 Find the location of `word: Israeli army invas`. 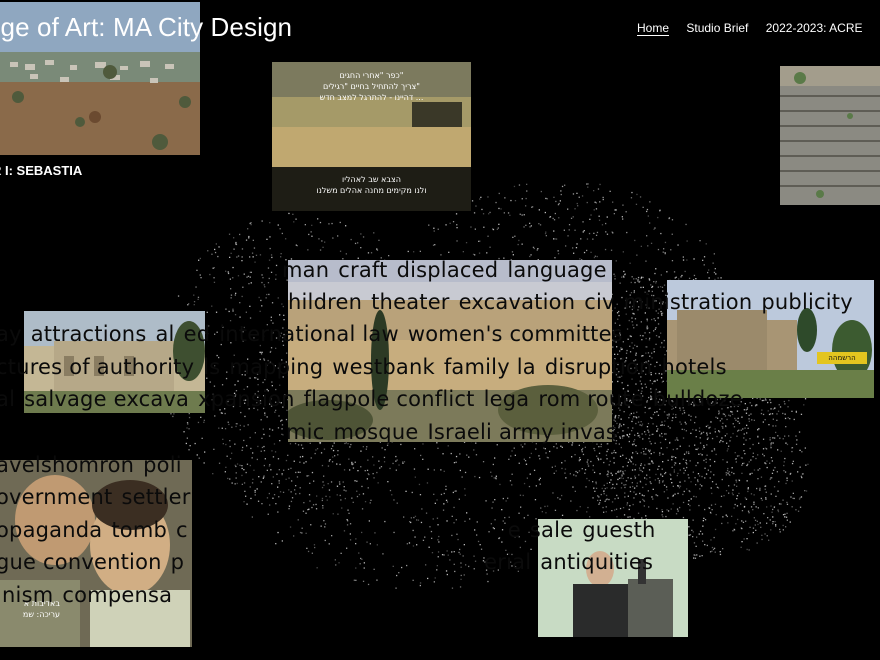

word: Israeli army invas is located at coordinates (522, 432).